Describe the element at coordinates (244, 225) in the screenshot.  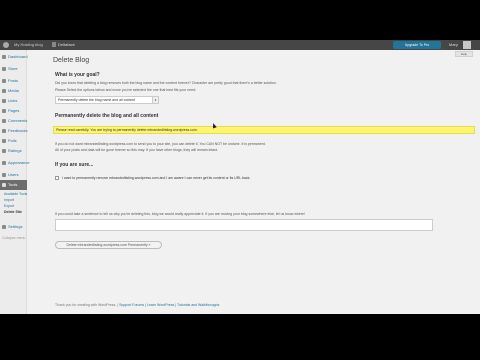
I see `reason-textarea` at that location.